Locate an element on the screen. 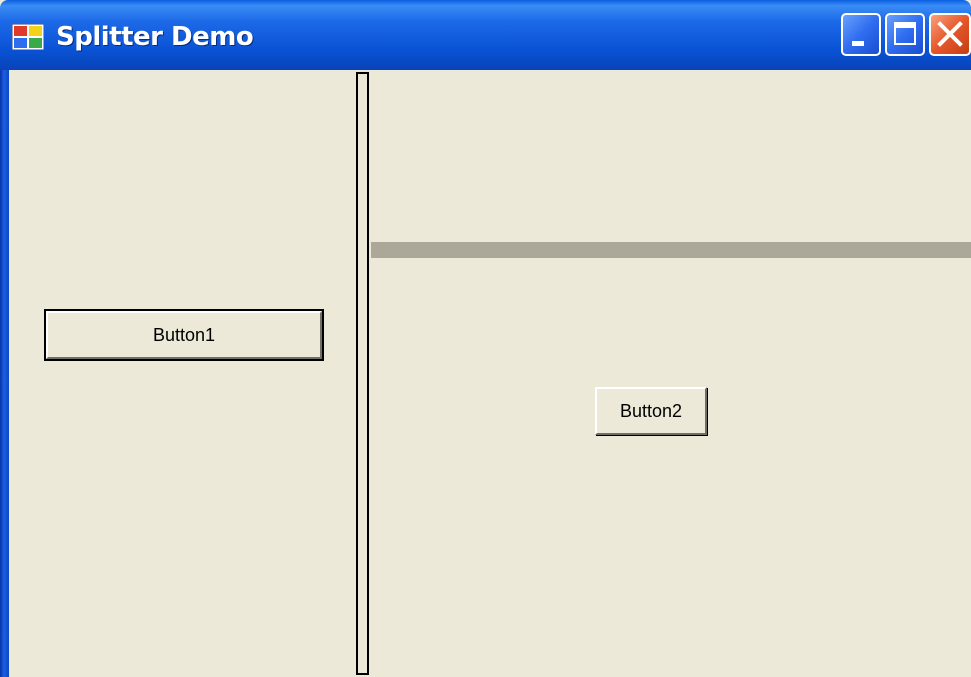 The image size is (971, 677). window-left-border is located at coordinates (4, 373).